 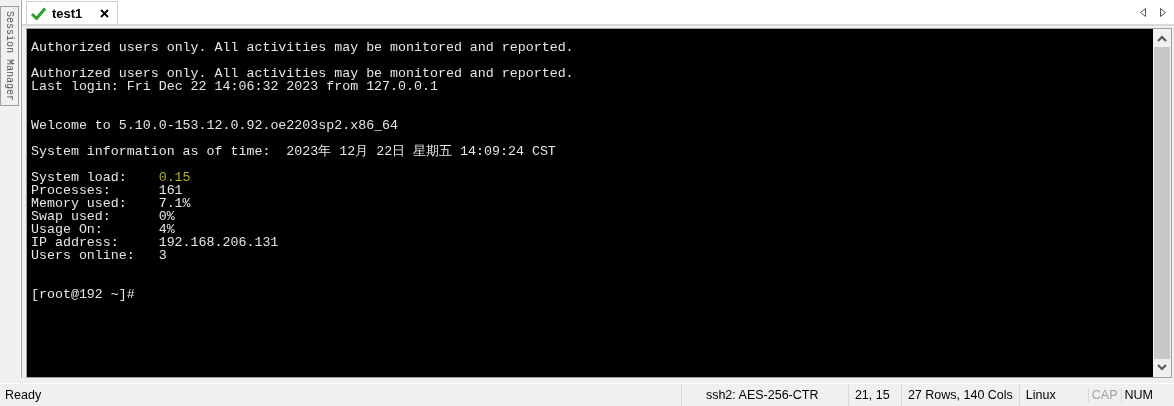 I want to click on stat-label: Processes:, so click(x=71, y=190).